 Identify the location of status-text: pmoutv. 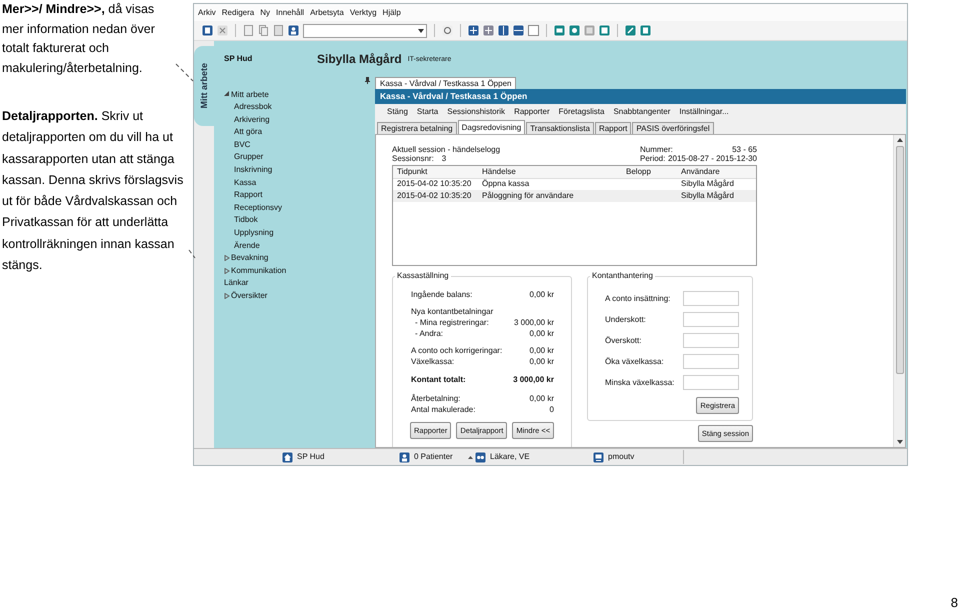
(621, 457).